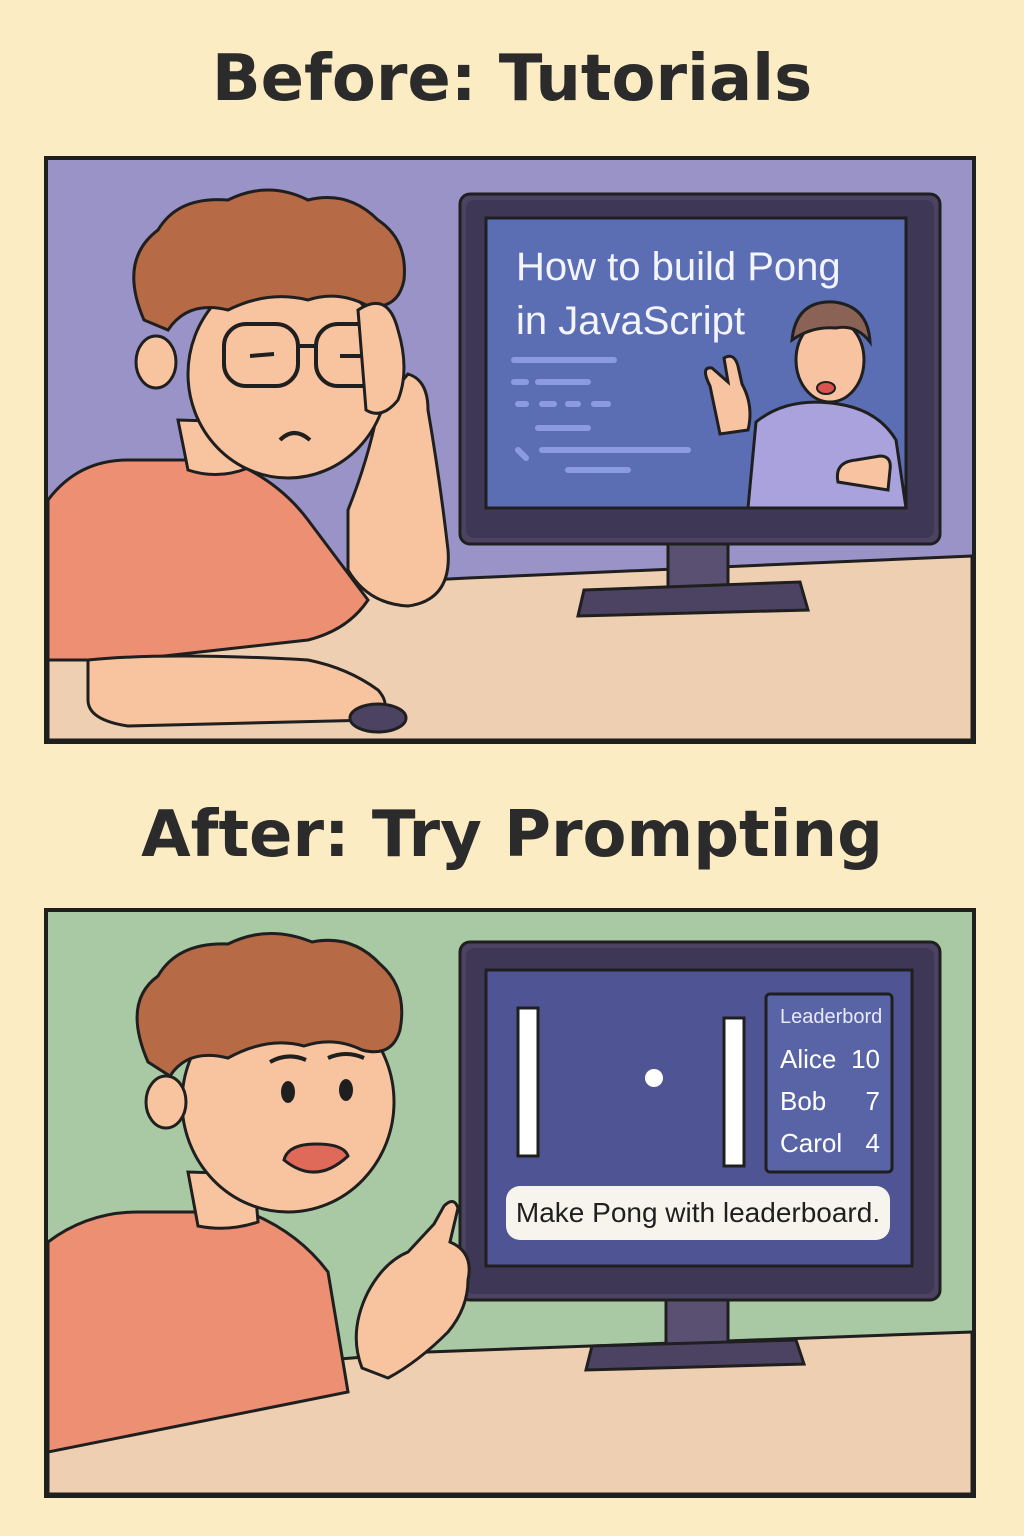 The width and height of the screenshot is (1024, 1536). What do you see at coordinates (512, 835) in the screenshot?
I see `after-heading: After: Try Prompting` at bounding box center [512, 835].